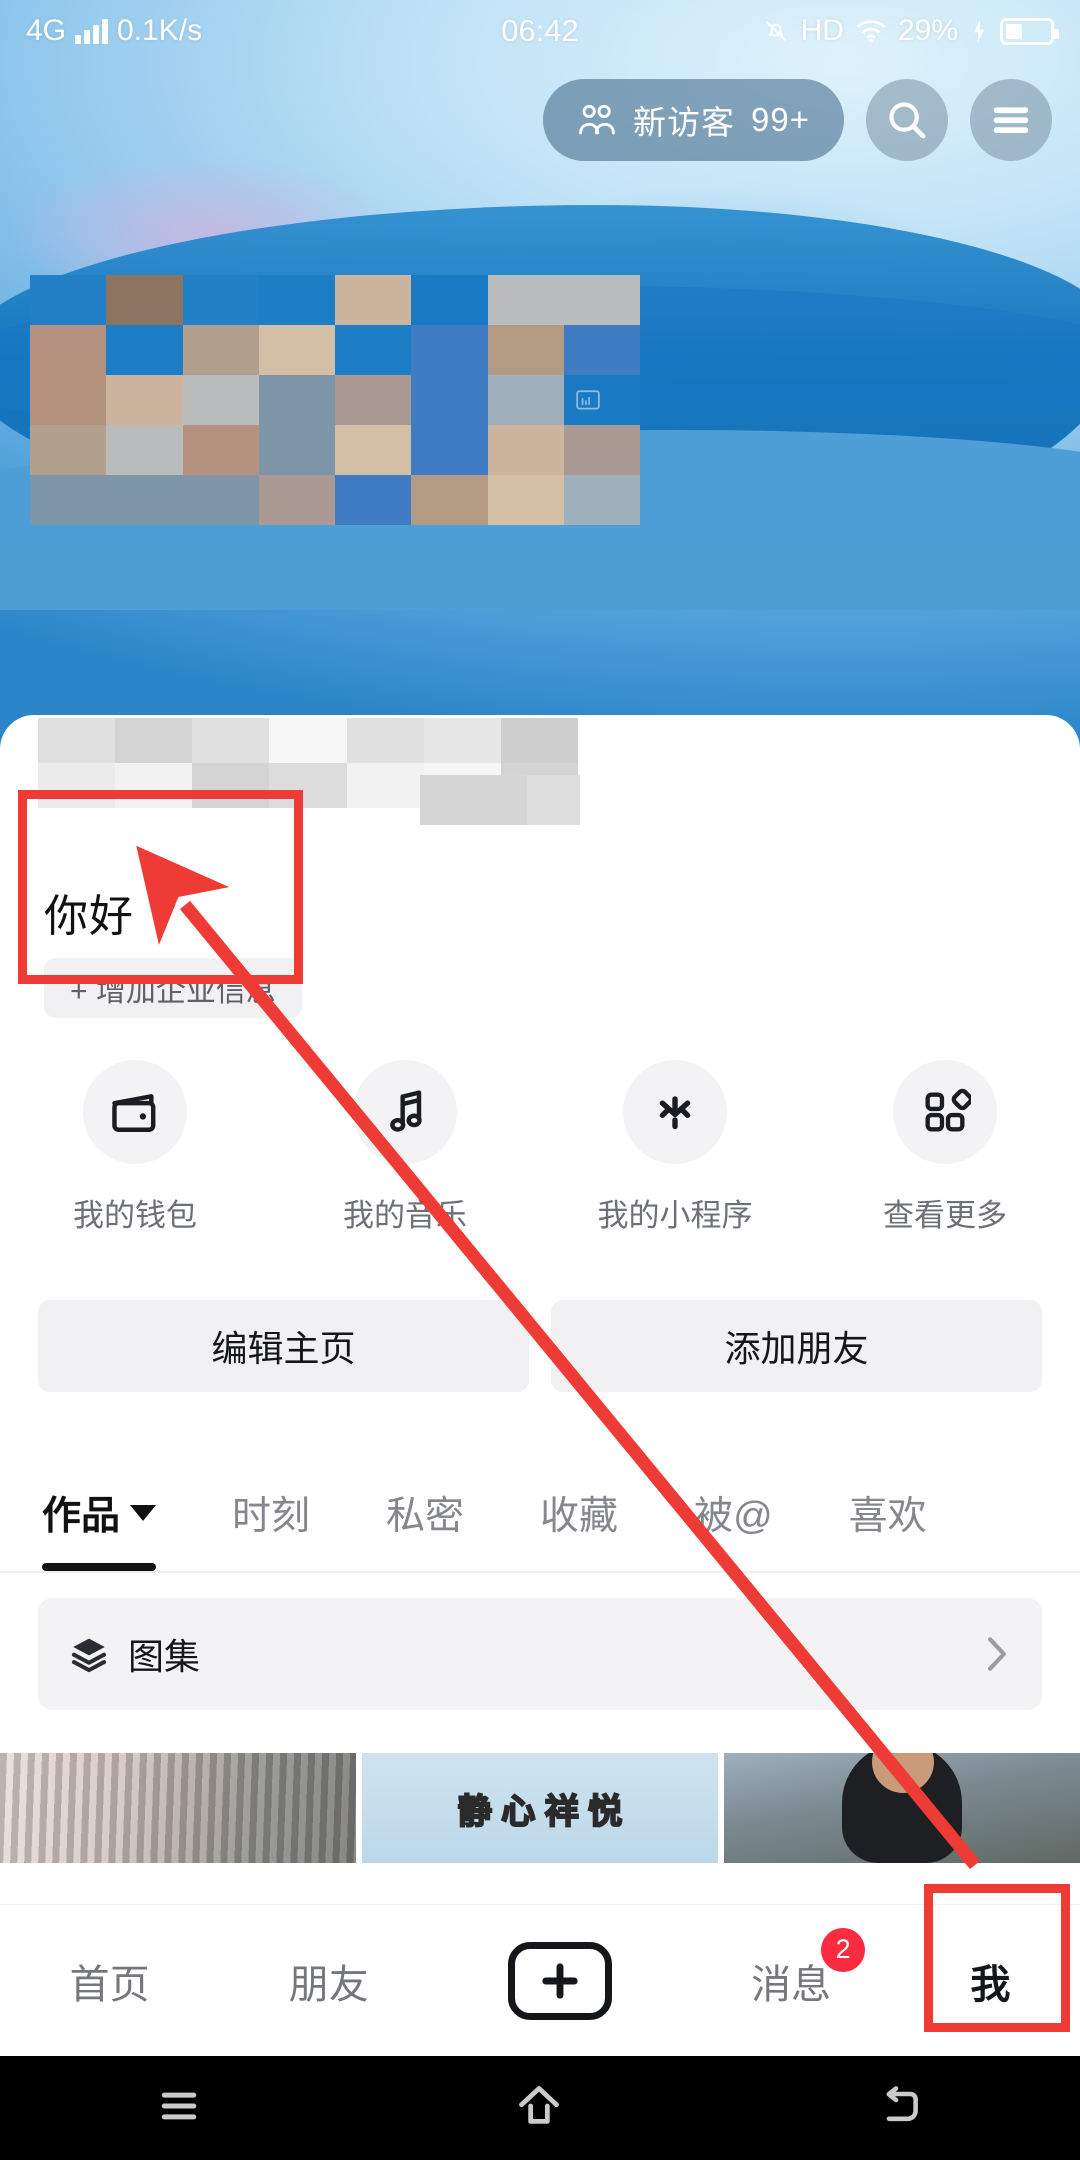 Image resolution: width=1080 pixels, height=2160 pixels. Describe the element at coordinates (540, 1654) in the screenshot. I see `album-row: 图集` at that location.